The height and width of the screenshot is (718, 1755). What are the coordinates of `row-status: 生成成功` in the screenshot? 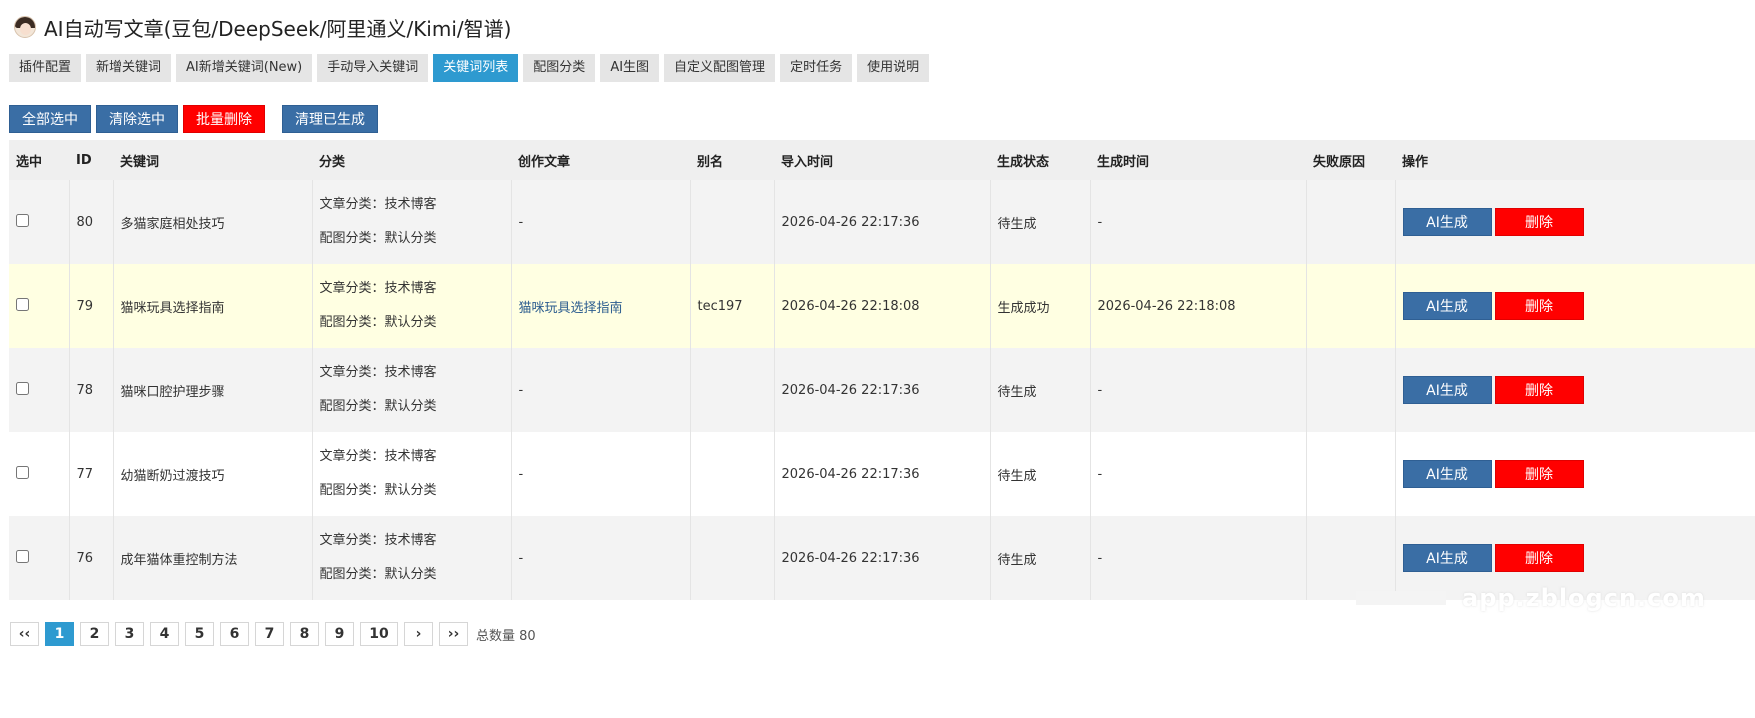 It's located at (1039, 306).